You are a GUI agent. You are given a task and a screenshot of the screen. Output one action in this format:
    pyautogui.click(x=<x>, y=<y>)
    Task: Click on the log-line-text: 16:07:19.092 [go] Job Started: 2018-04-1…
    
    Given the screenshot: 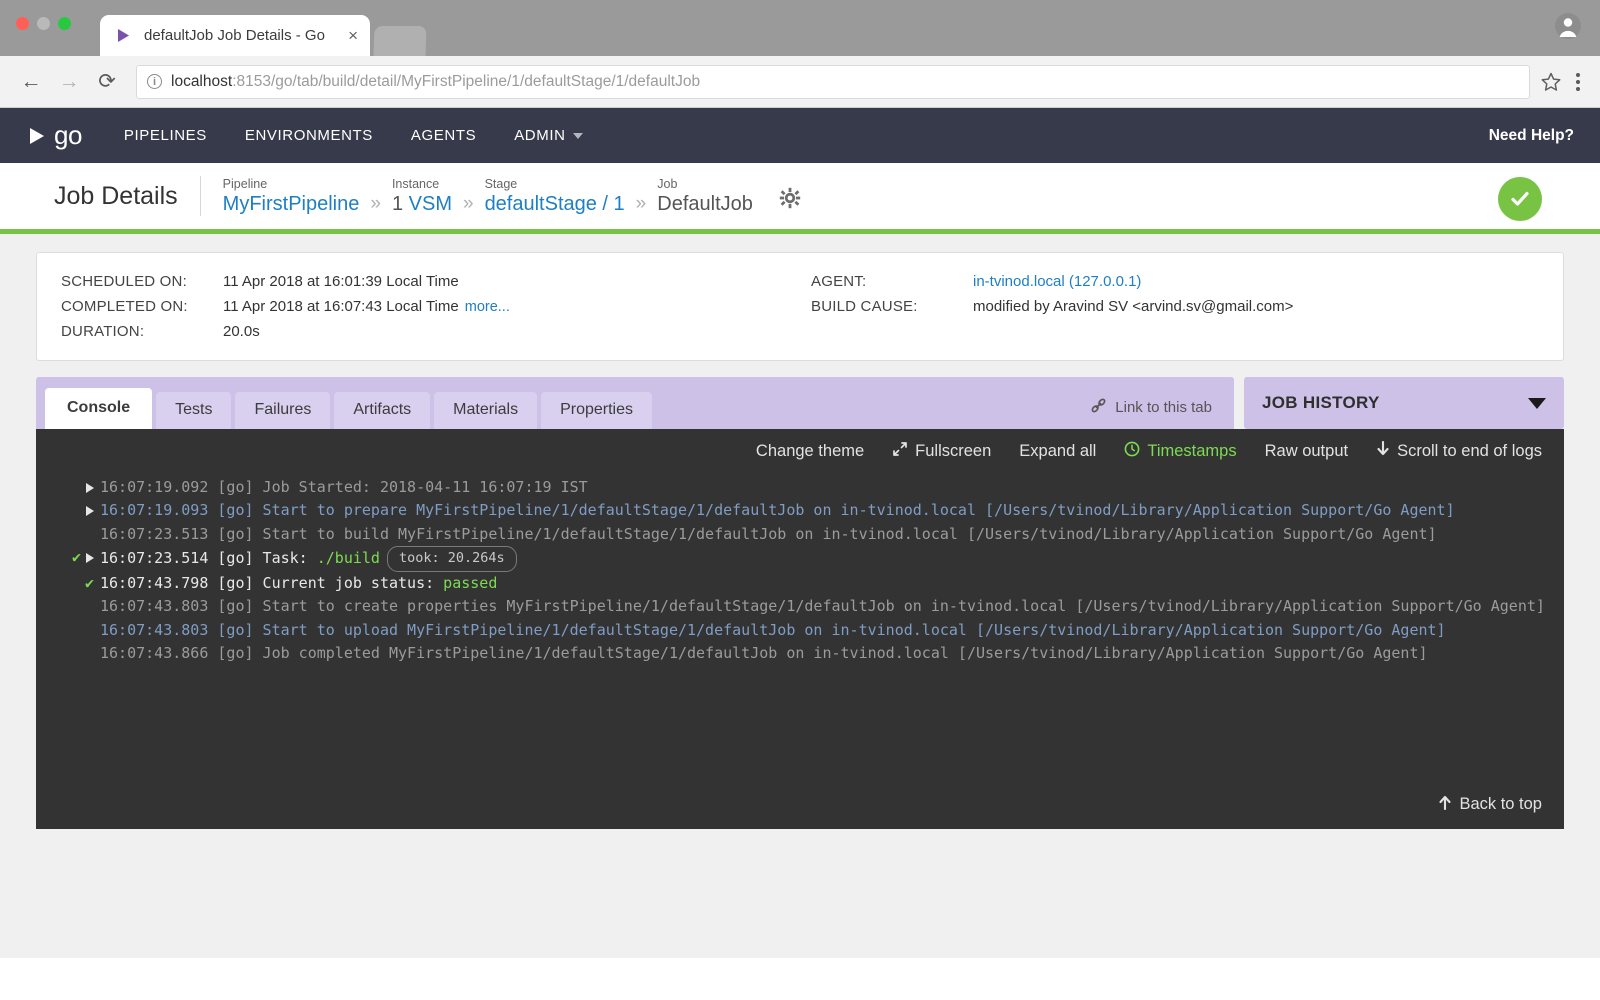 What is the action you would take?
    pyautogui.click(x=344, y=487)
    